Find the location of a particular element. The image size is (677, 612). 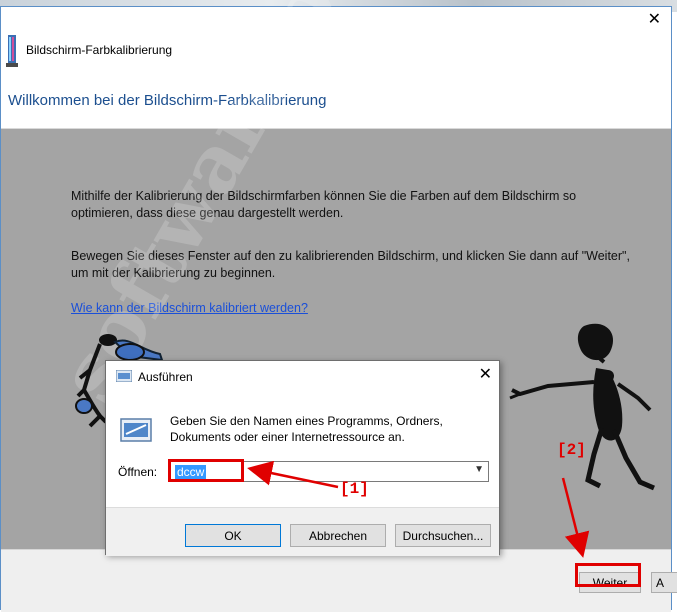

title-bar: Bildschirm-Farbkalibrierung ✕ is located at coordinates (336, 38).